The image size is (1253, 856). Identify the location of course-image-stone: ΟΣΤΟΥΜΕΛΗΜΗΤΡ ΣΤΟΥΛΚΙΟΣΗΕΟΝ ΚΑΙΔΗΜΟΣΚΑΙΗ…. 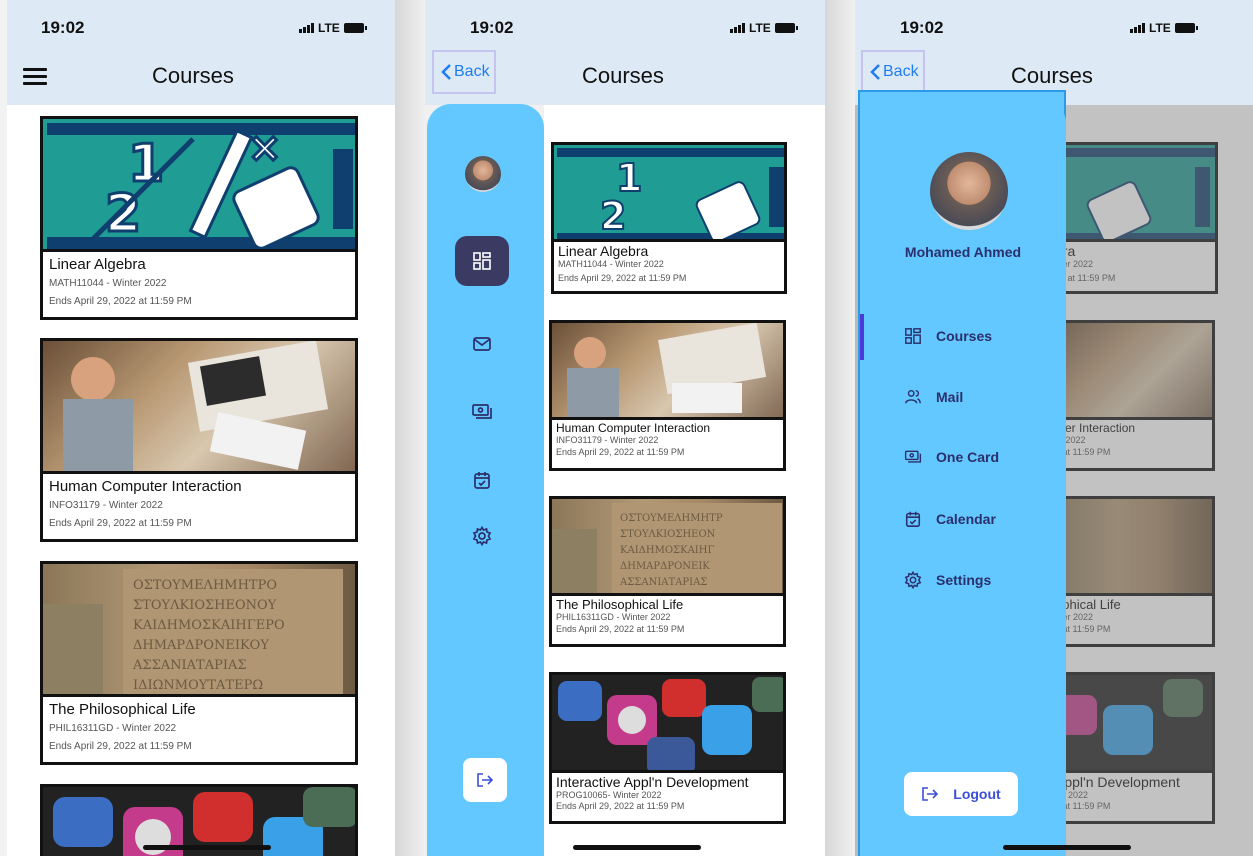
(667, 549).